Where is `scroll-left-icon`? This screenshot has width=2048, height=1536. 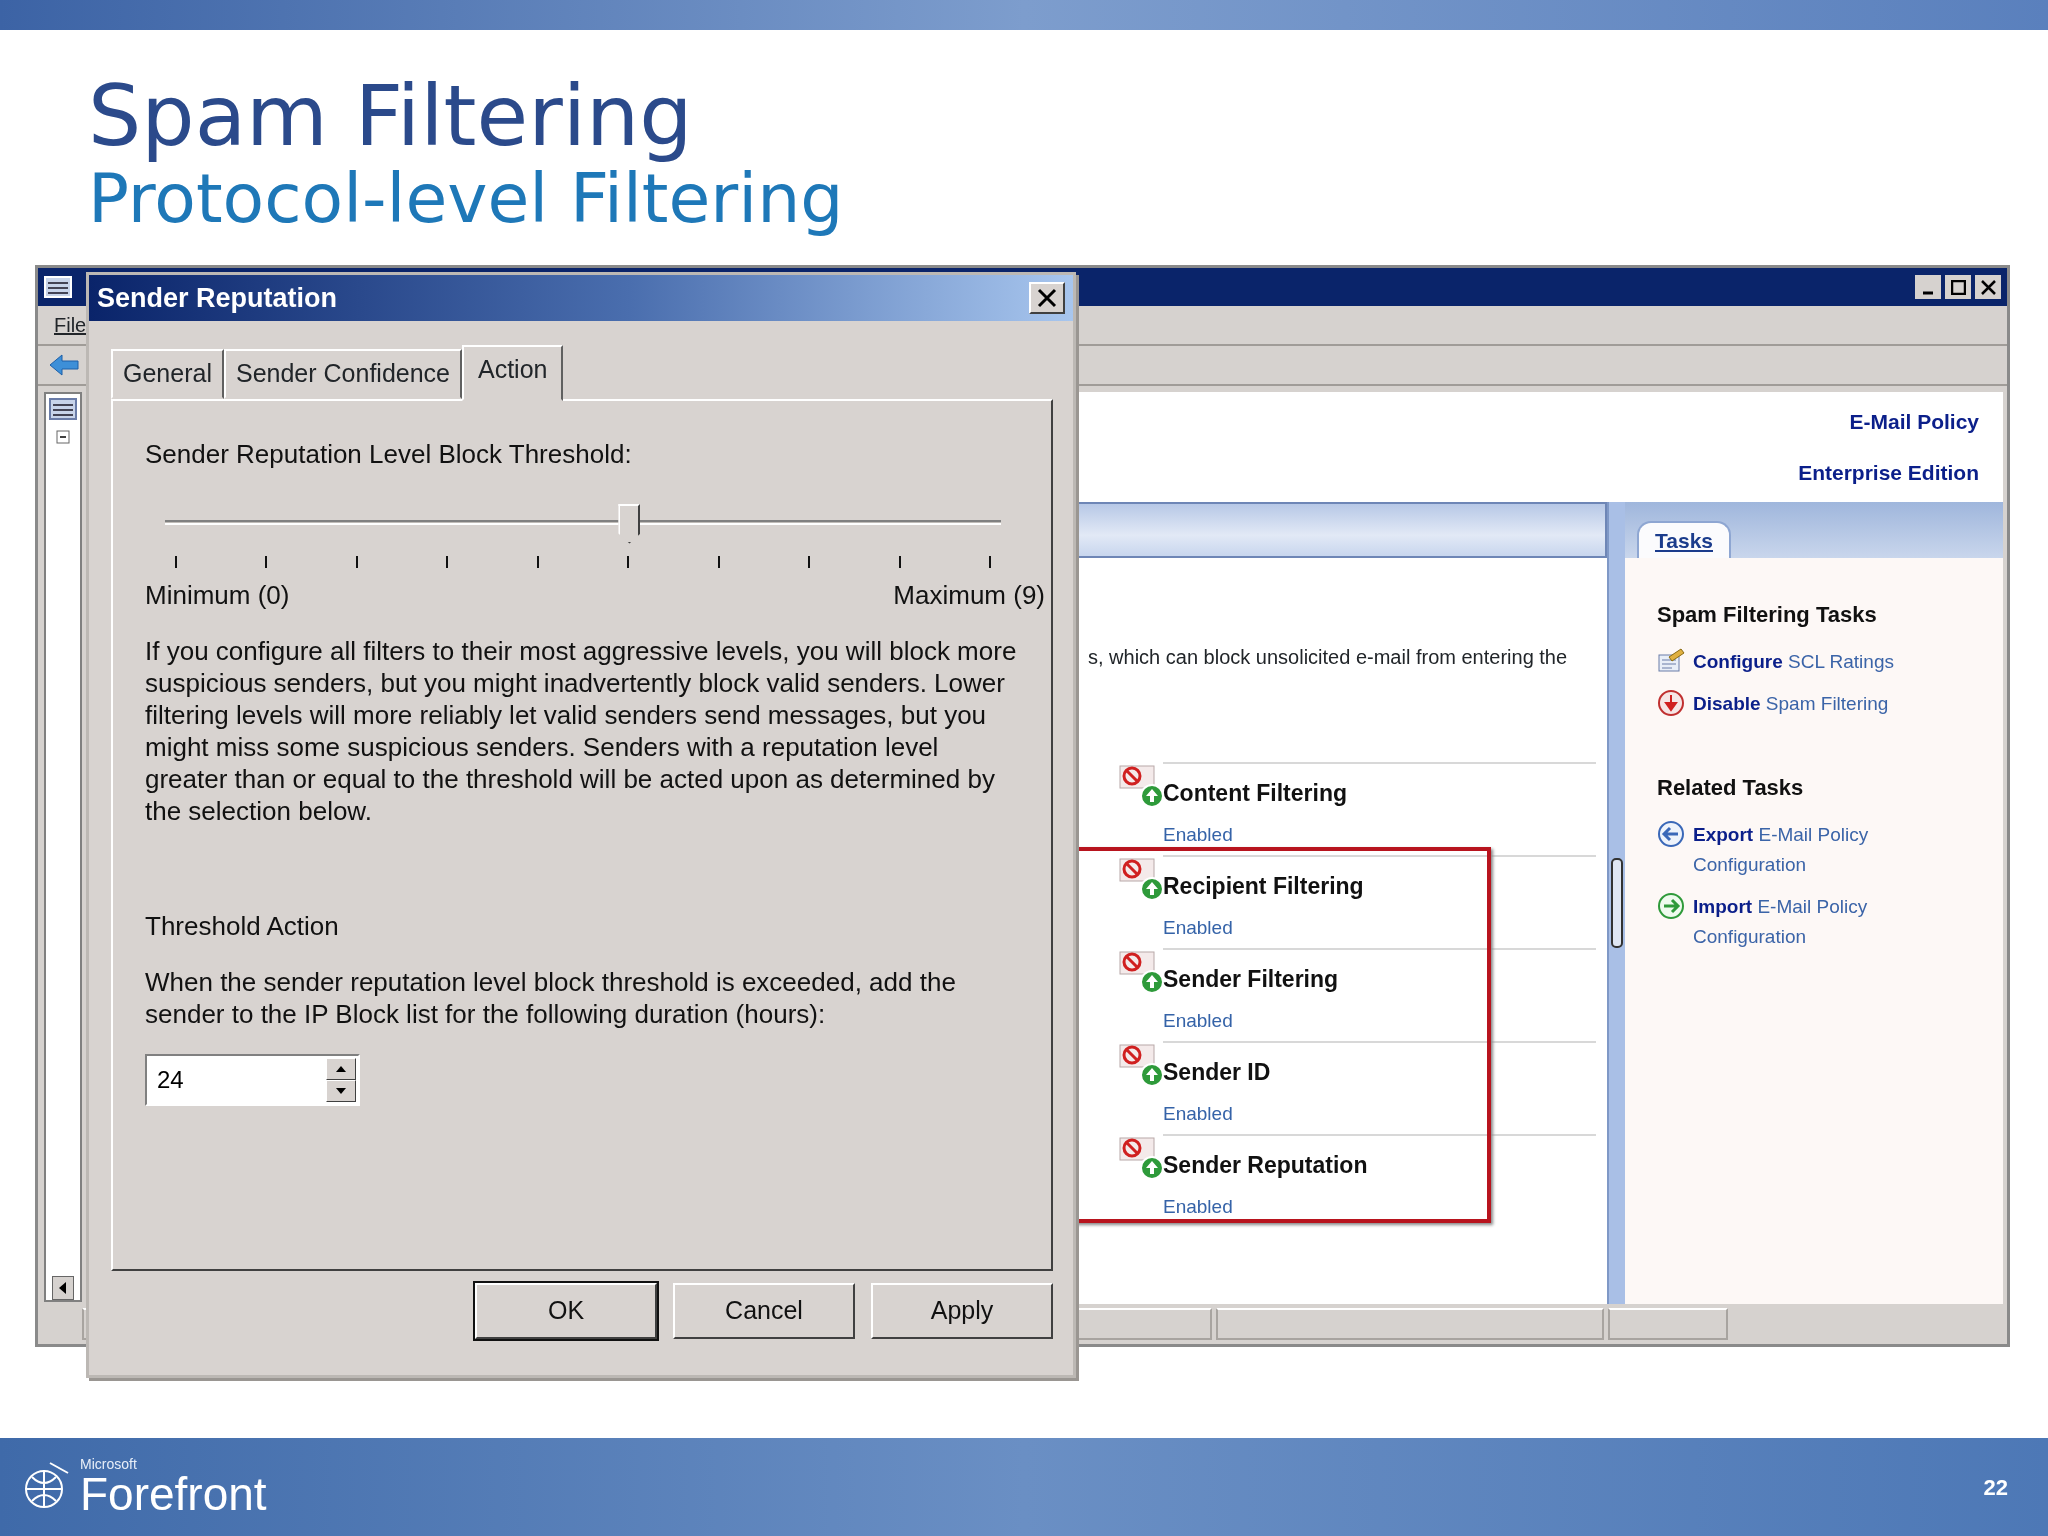
scroll-left-icon is located at coordinates (63, 1288).